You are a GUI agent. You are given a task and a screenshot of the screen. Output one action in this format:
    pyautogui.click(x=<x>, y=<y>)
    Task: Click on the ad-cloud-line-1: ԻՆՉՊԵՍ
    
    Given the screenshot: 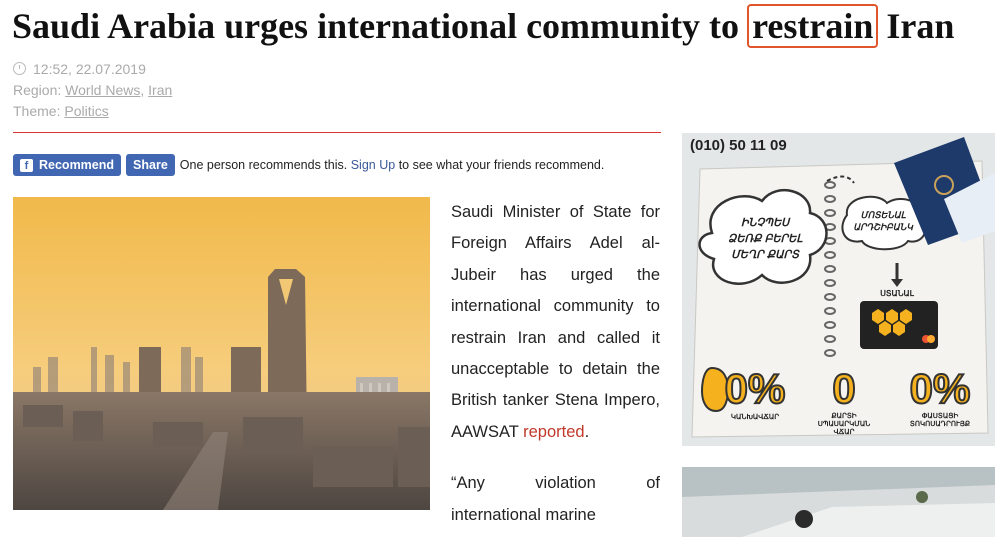 What is the action you would take?
    pyautogui.click(x=765, y=223)
    